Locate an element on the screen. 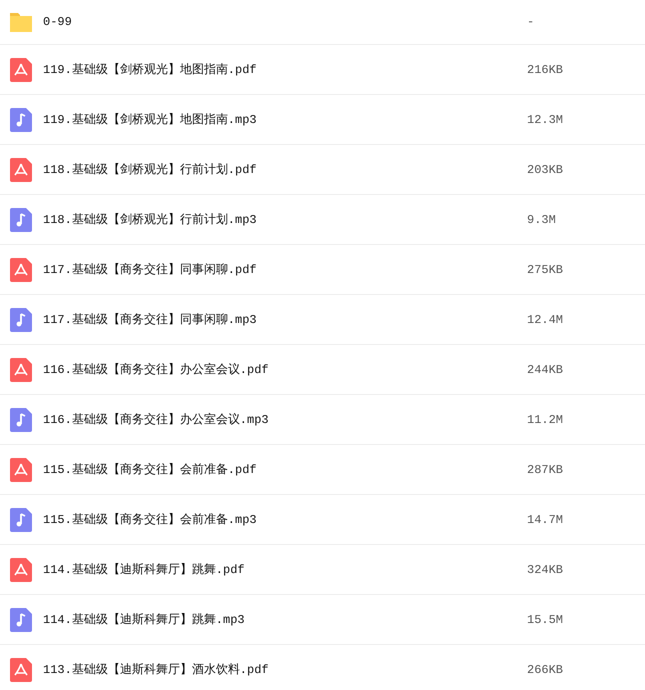  file-row: 118.基础级【剑桥观光】行前计划.mp3 9.3M is located at coordinates (322, 220).